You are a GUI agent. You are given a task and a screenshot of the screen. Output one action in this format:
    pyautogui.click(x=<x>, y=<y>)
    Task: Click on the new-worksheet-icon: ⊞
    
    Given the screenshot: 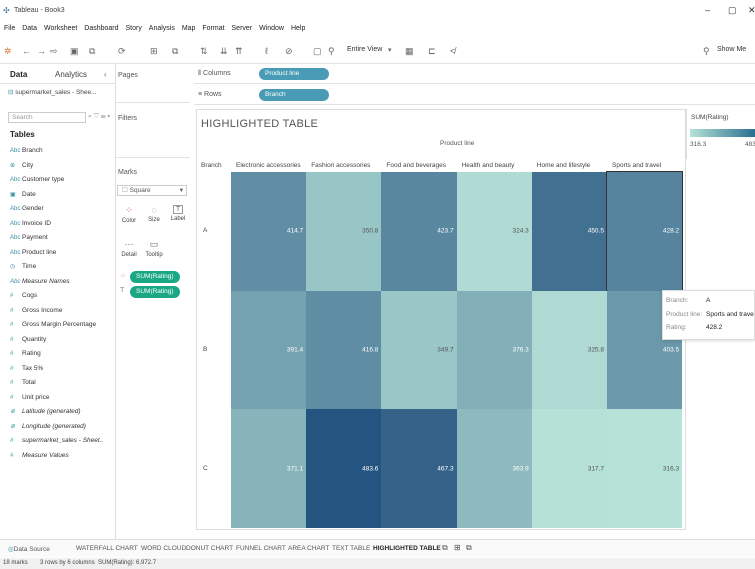 What is the action you would take?
    pyautogui.click(x=154, y=51)
    